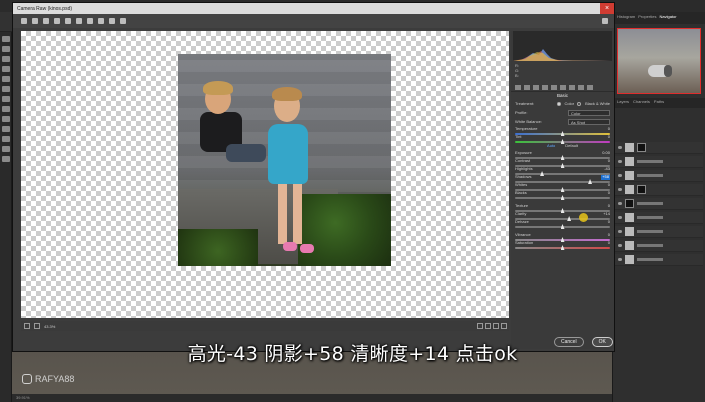  What do you see at coordinates (589, 112) in the screenshot?
I see `profile-select: Color` at bounding box center [589, 112].